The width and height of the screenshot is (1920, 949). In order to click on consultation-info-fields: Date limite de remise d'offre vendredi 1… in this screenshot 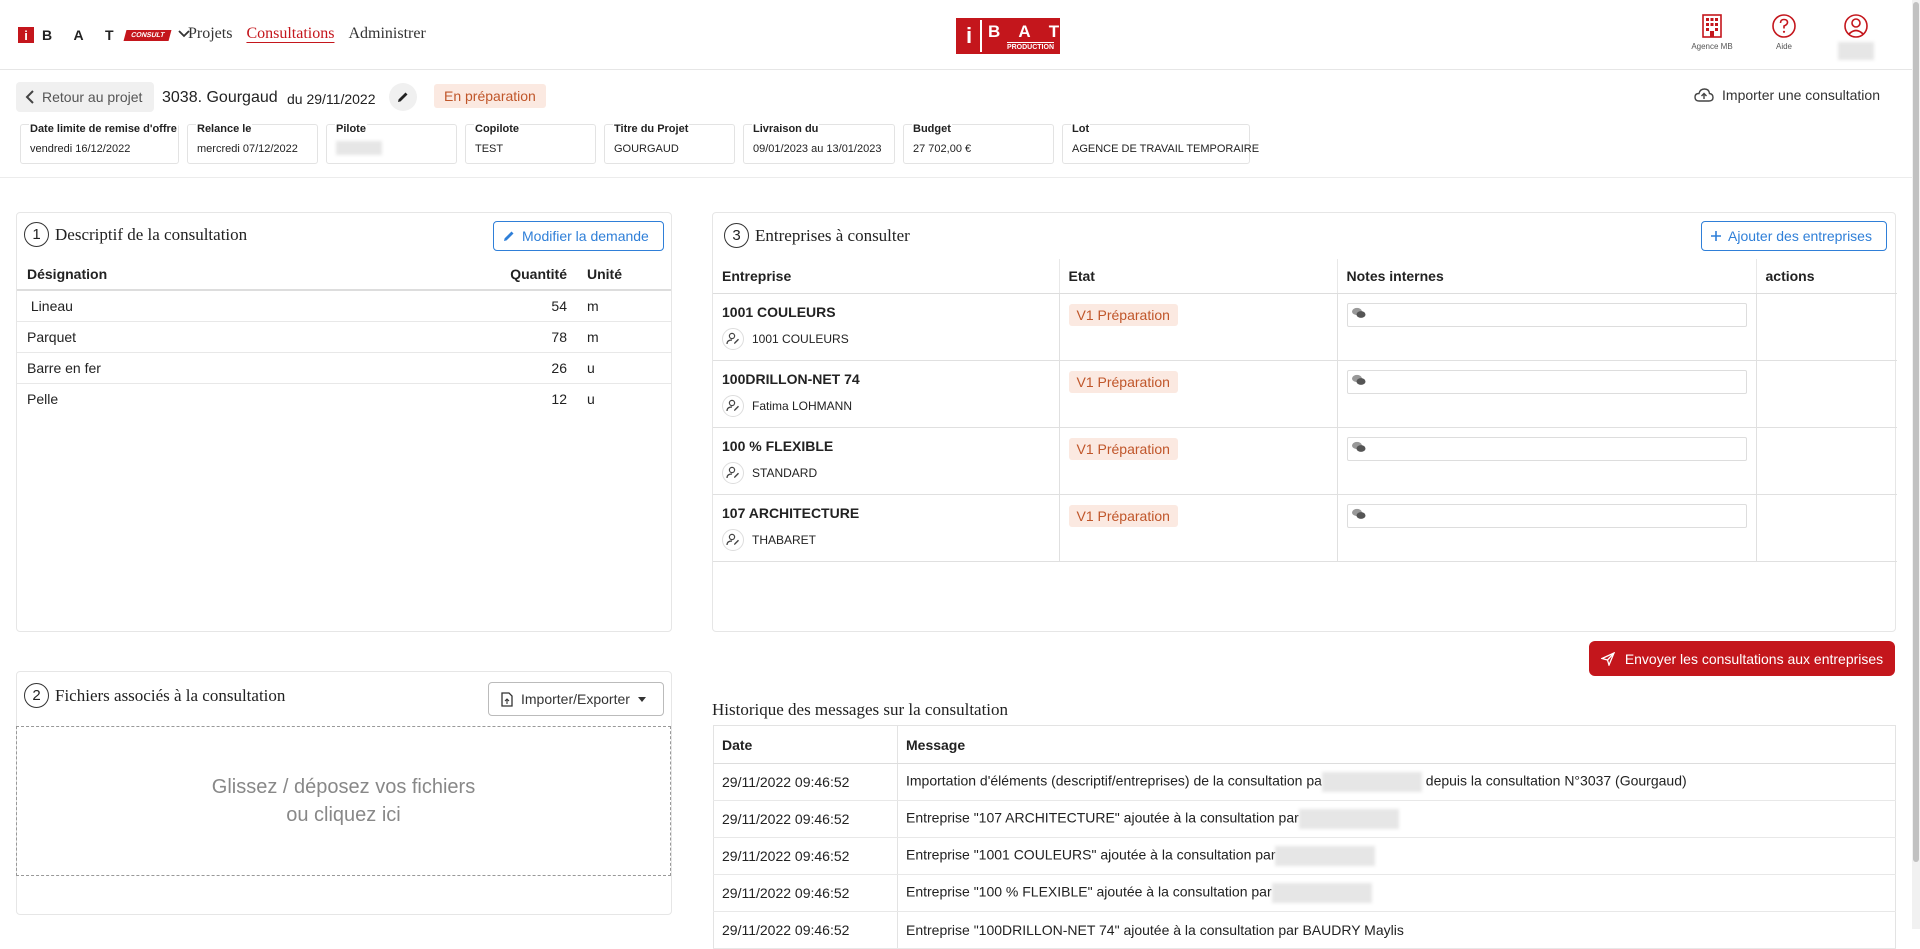, I will do `click(639, 143)`.